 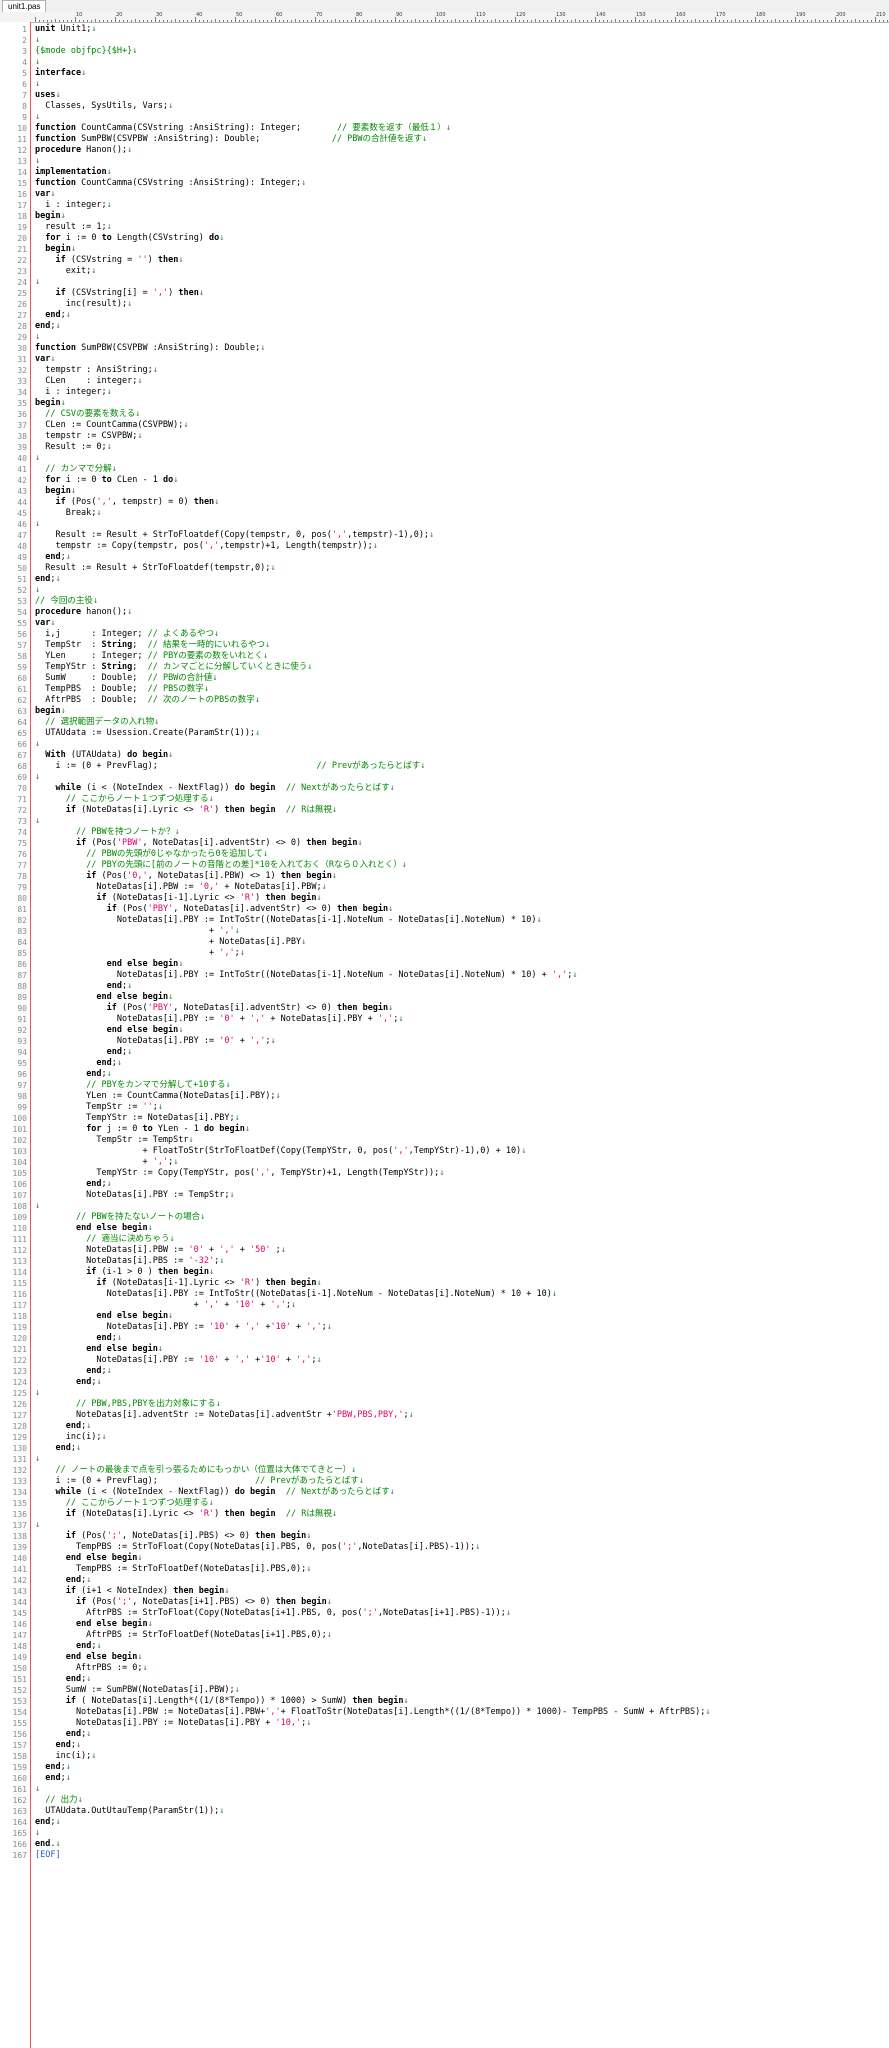 What do you see at coordinates (120, 1217) in the screenshot?
I see `code-line: // PBWを持たないノートの場合↓` at bounding box center [120, 1217].